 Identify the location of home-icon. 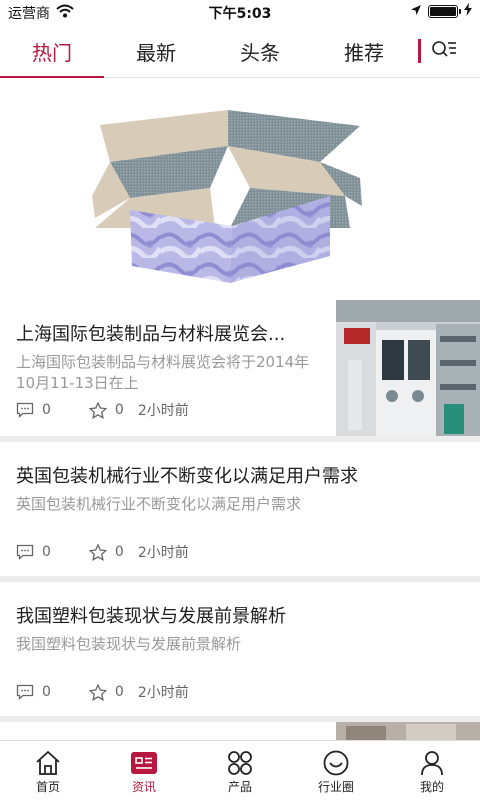
(48, 763).